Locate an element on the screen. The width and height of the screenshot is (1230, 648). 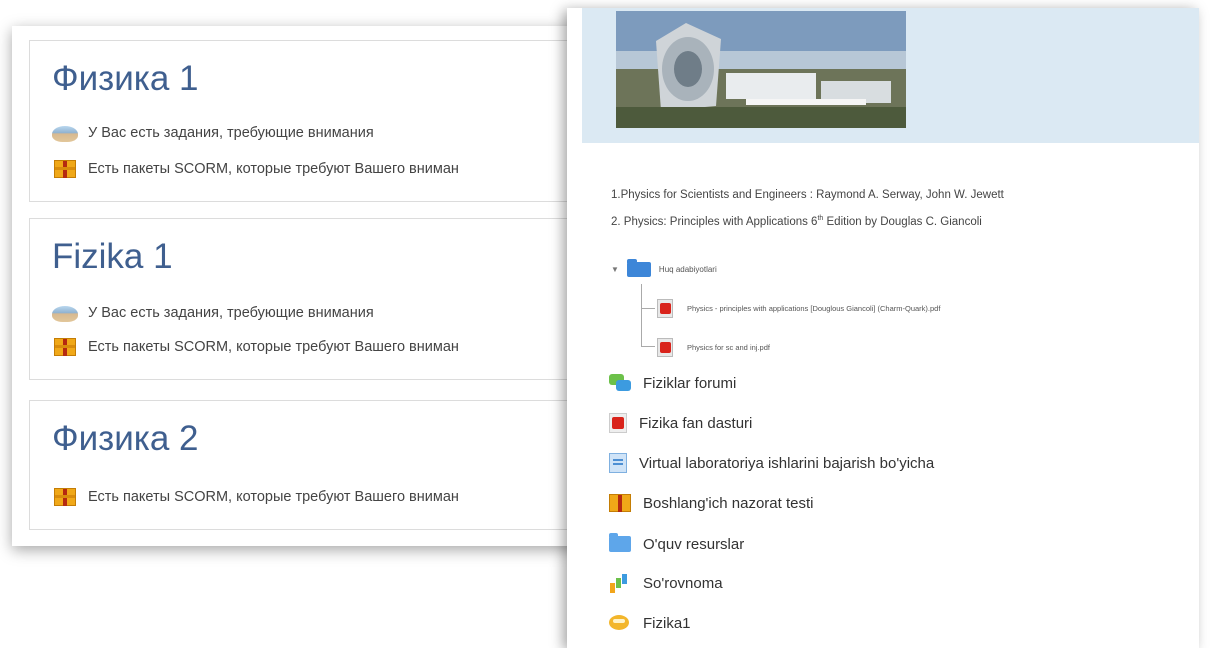
folder-file-link: Physics for sc and inj.pdf is located at coordinates (713, 347).